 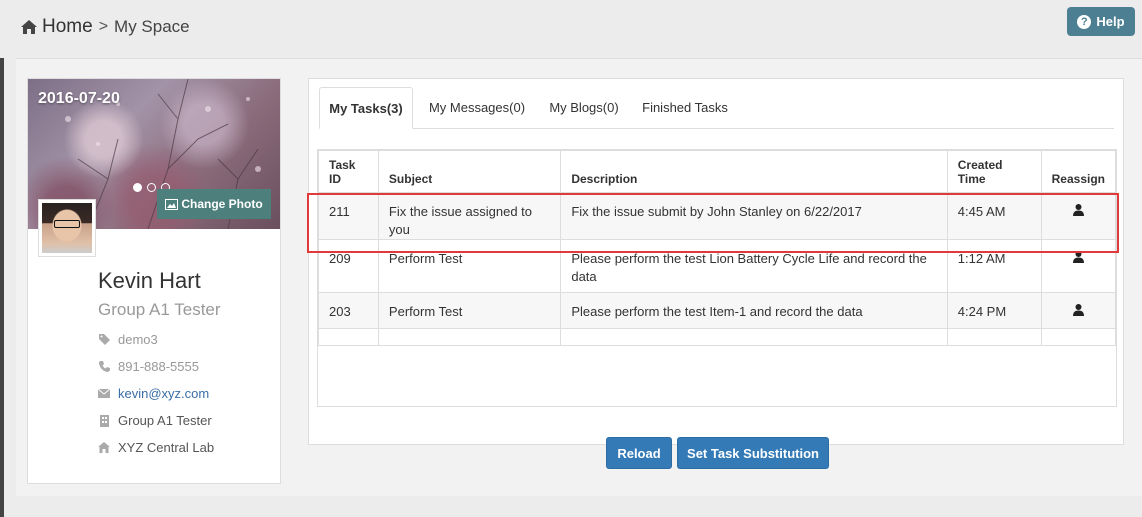 What do you see at coordinates (163, 393) in the screenshot?
I see `profile-email-link: kevin@xyz.com` at bounding box center [163, 393].